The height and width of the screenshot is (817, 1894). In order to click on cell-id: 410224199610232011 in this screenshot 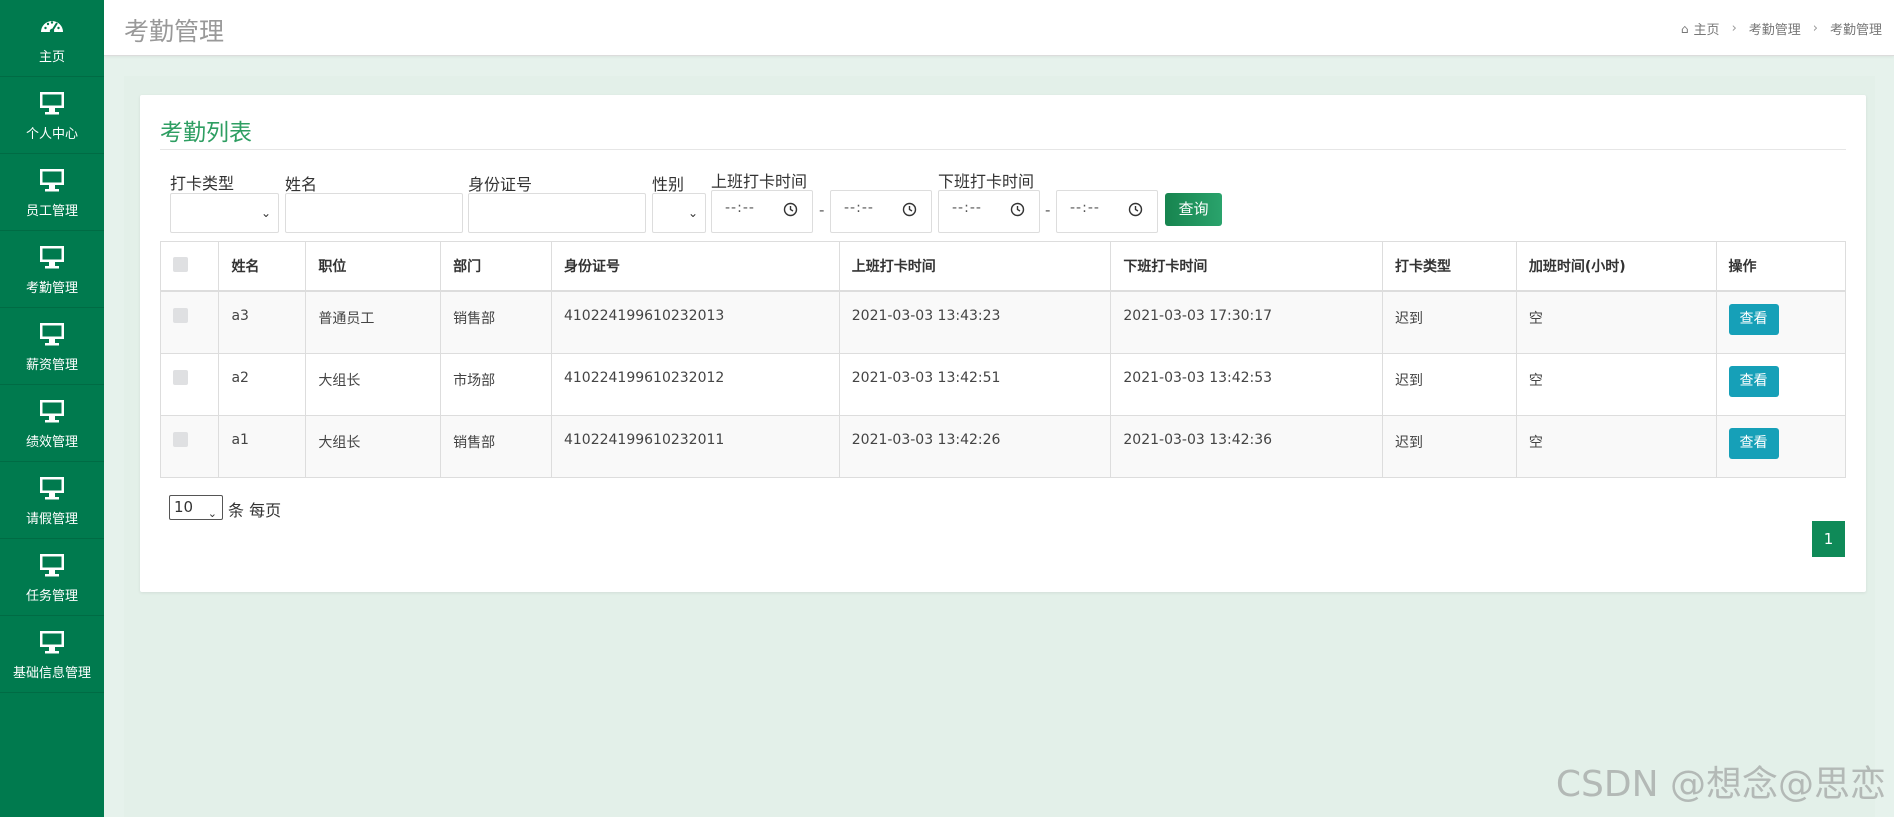, I will do `click(695, 446)`.